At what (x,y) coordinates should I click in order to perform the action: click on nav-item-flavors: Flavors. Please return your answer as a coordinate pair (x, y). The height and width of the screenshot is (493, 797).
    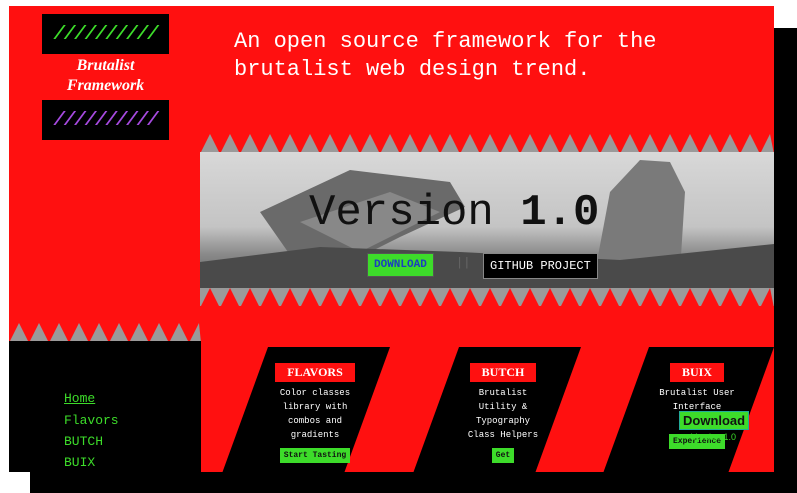
    Looking at the image, I should click on (91, 420).